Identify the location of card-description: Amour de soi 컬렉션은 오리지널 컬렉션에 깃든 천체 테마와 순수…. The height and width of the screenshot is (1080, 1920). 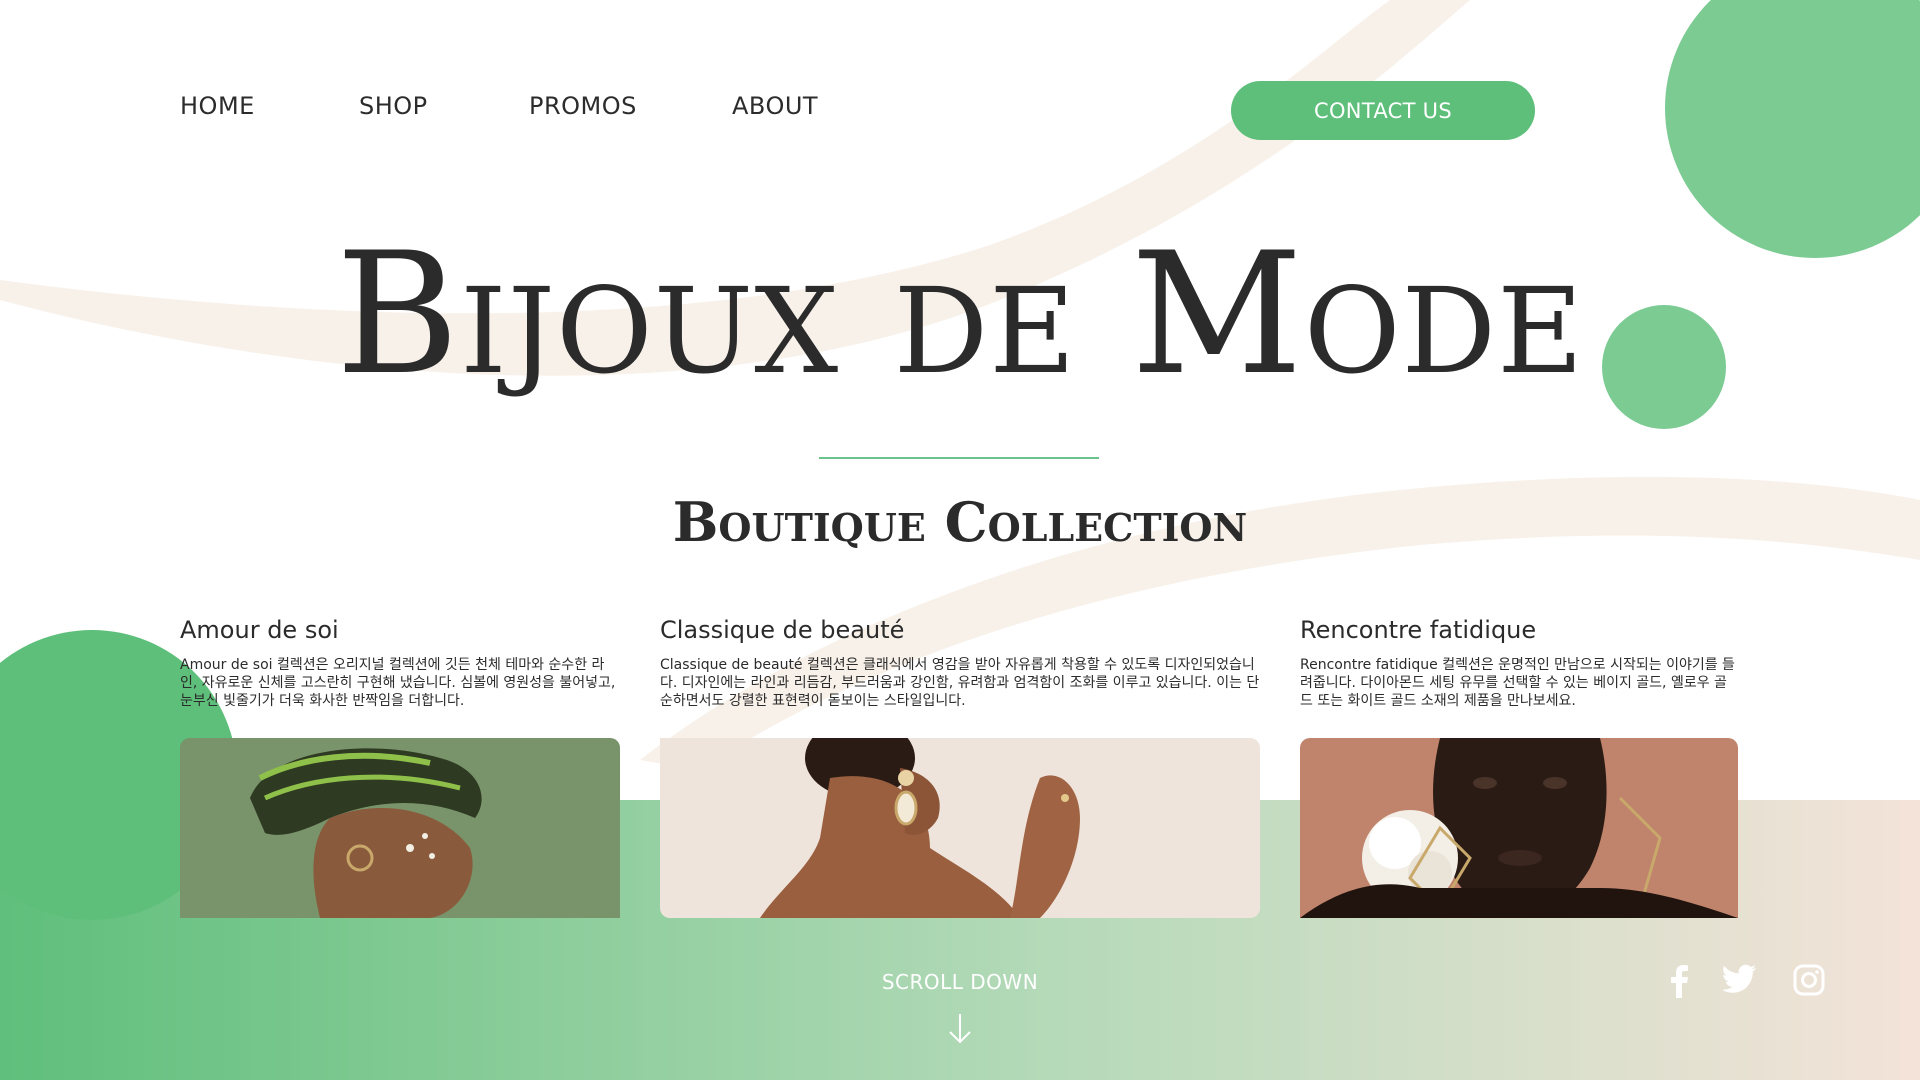
(398, 683).